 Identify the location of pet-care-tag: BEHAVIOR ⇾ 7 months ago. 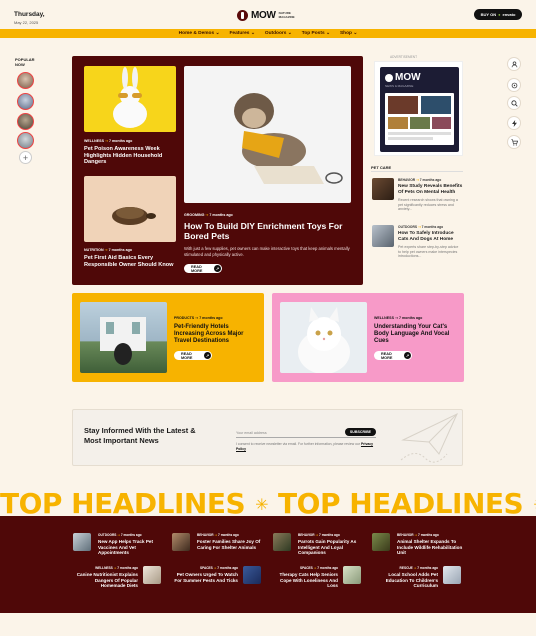
(420, 180).